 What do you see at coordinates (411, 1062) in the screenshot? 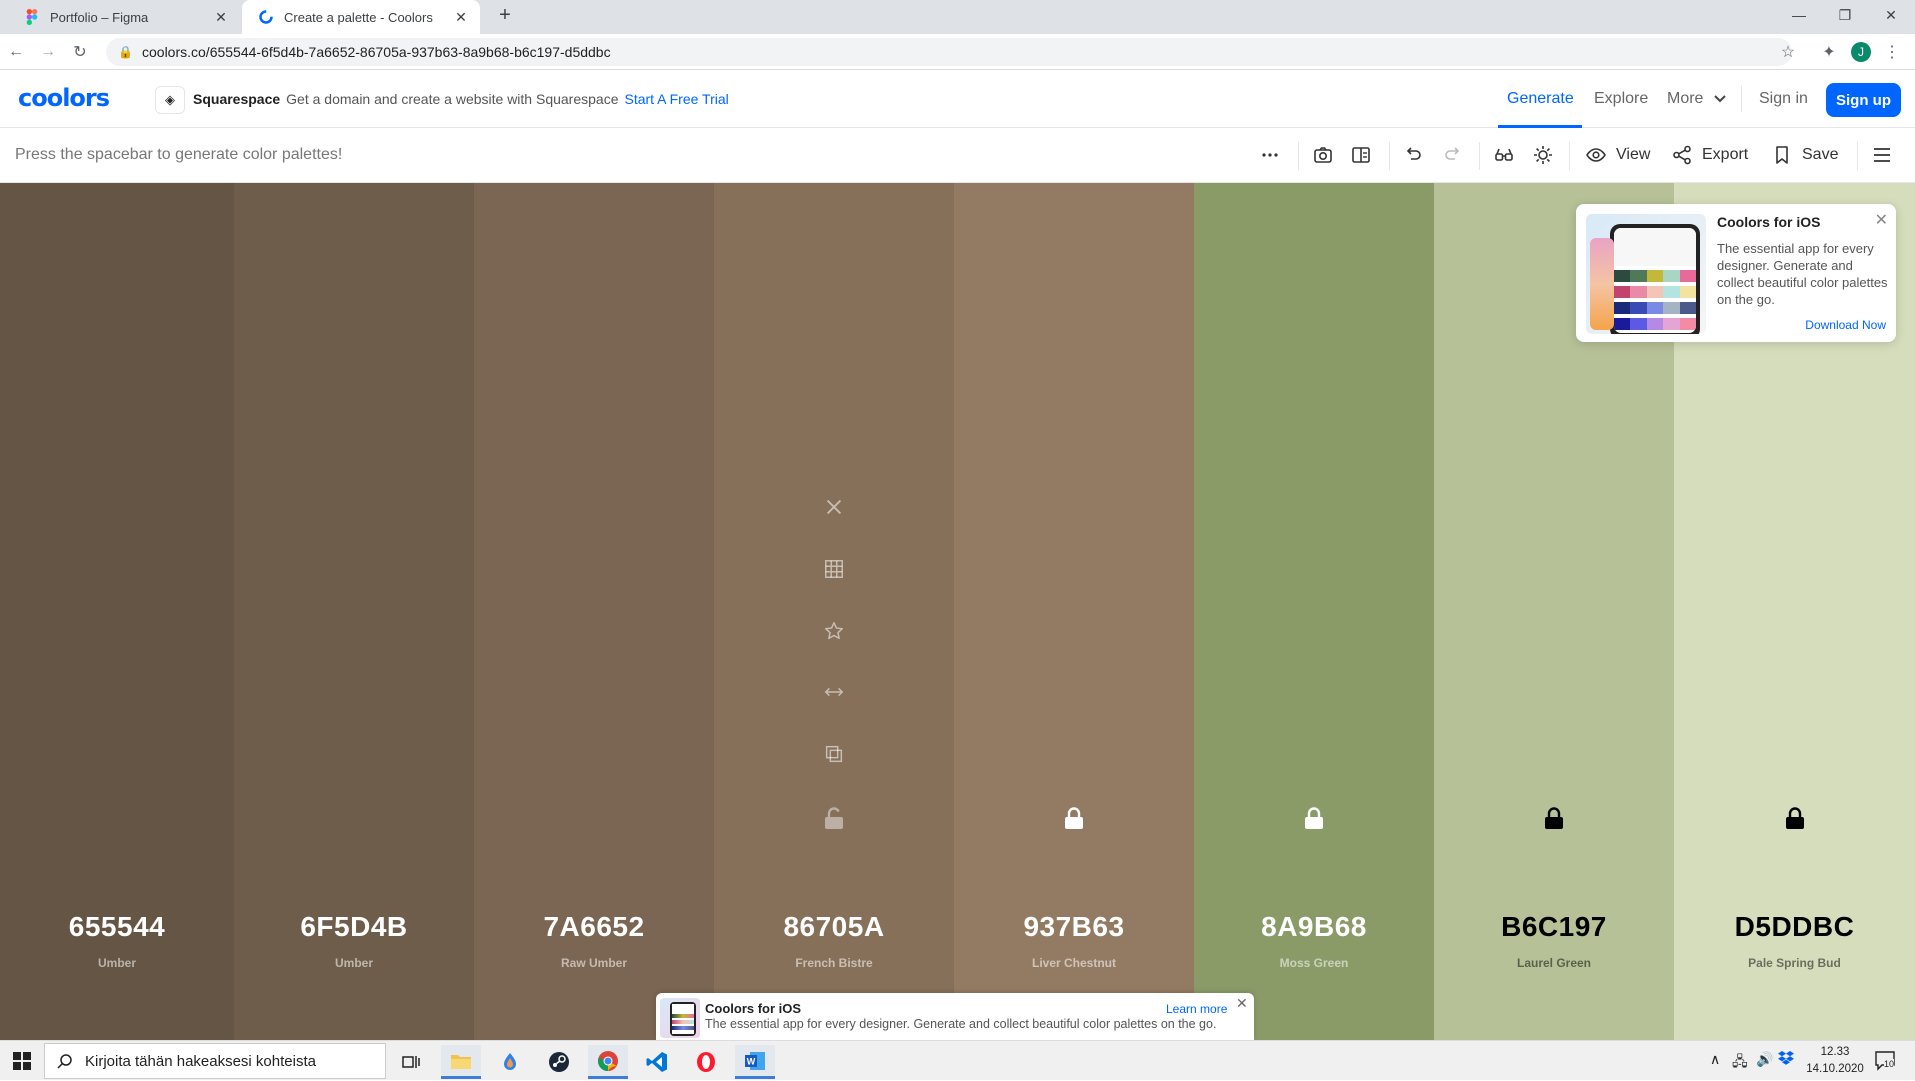
I see `task-view-icon` at bounding box center [411, 1062].